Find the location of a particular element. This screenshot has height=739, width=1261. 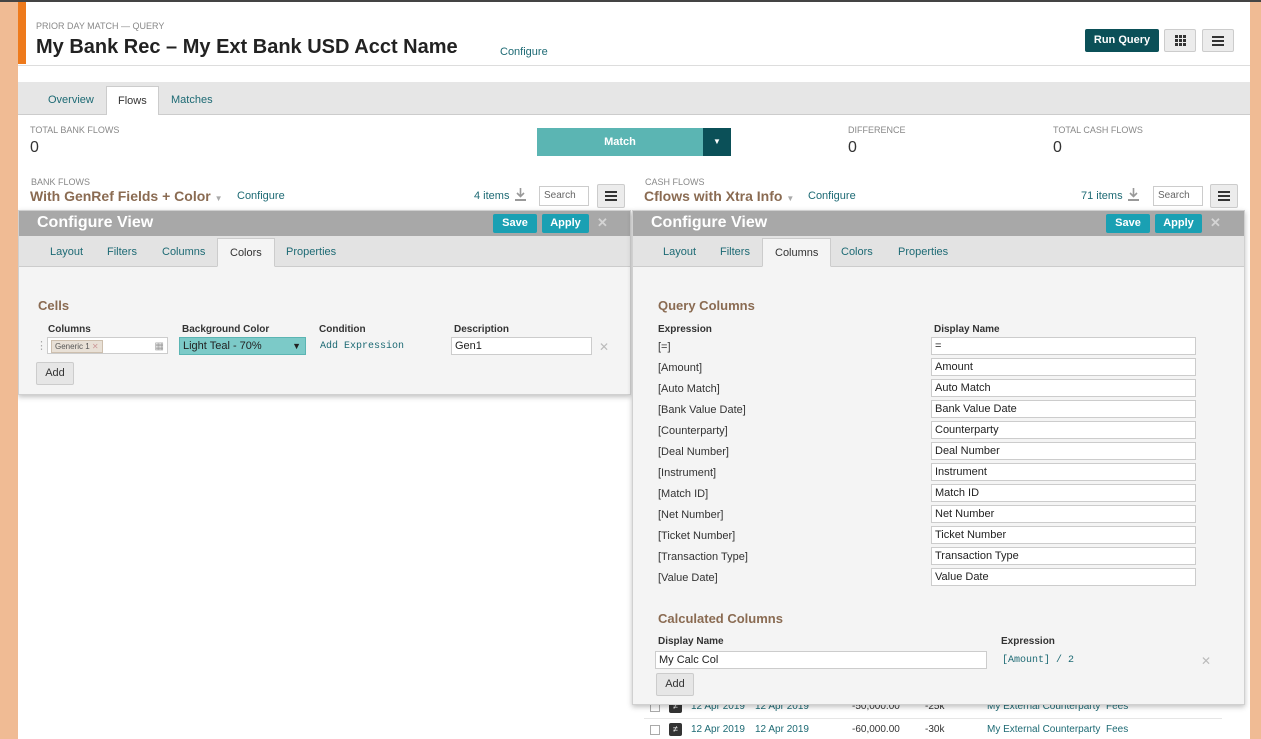

description-header: Description is located at coordinates (482, 329).